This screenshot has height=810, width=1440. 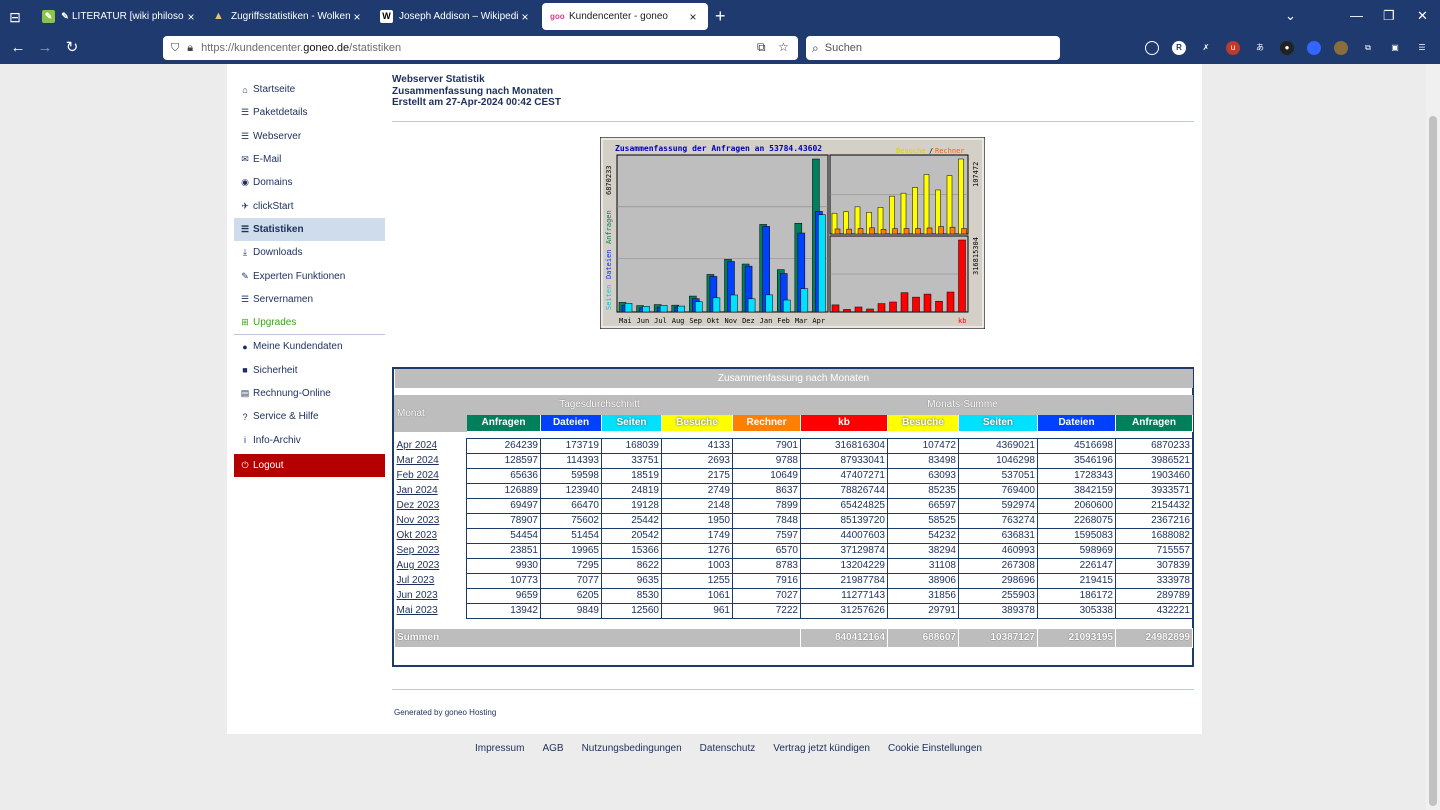 What do you see at coordinates (309, 346) in the screenshot?
I see `sidebar-item-meine-kundendaten: ● Meine Kundendaten` at bounding box center [309, 346].